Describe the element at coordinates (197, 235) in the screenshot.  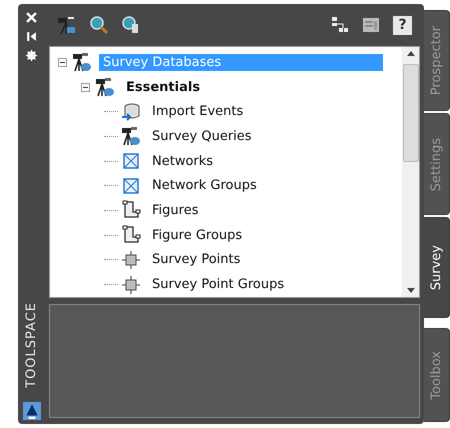
I see `tree-item: Figure Groups` at that location.